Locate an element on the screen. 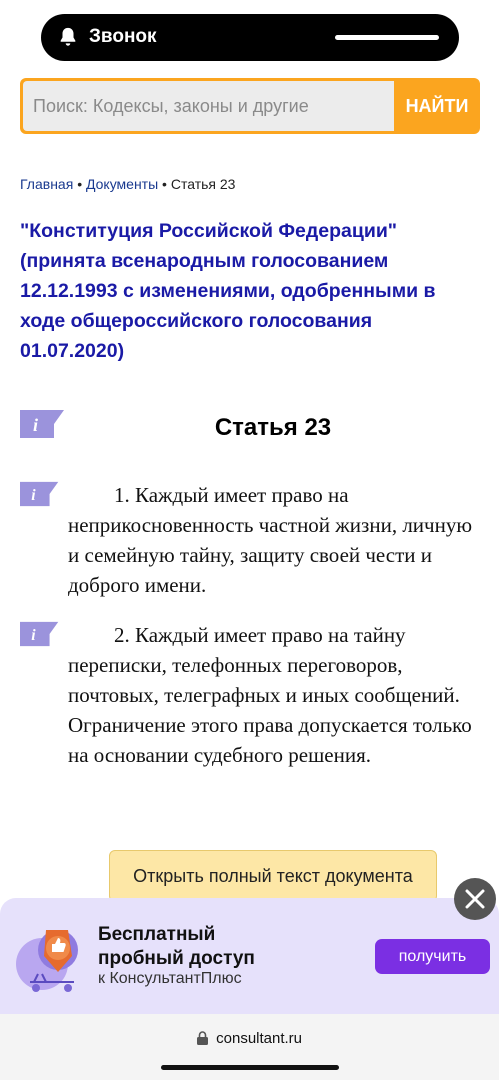 The width and height of the screenshot is (499, 1080). home-indicator is located at coordinates (250, 1067).